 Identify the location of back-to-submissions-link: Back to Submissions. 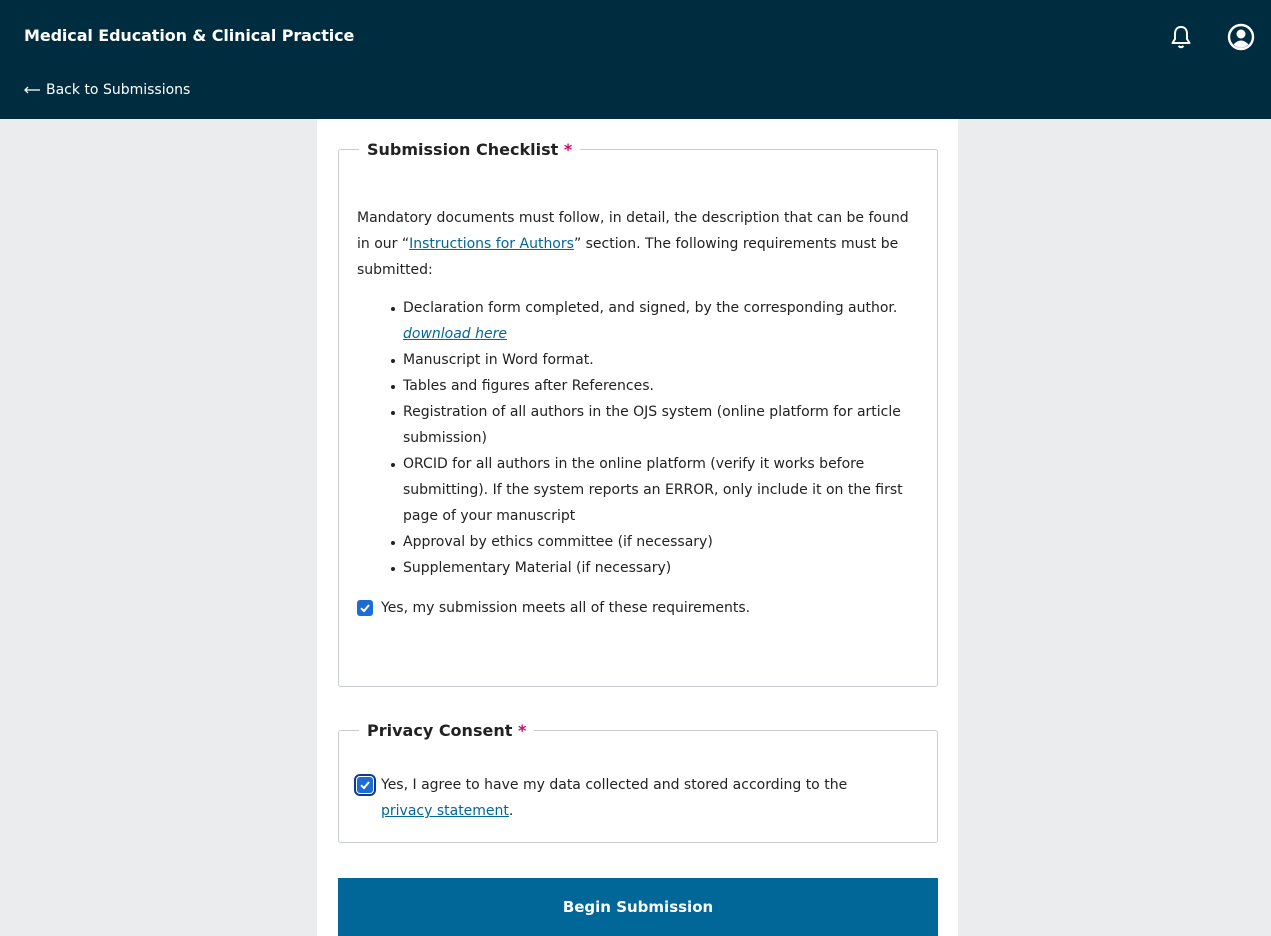
(107, 90).